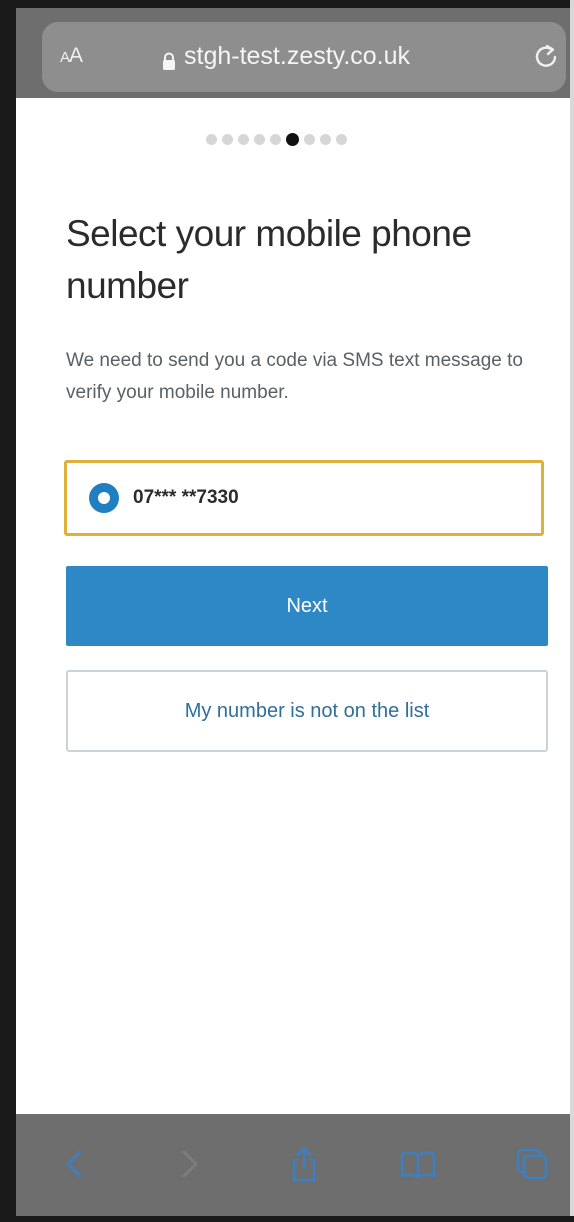 The image size is (574, 1222). I want to click on url-display: stgh-test.zesty.co.uk, so click(286, 56).